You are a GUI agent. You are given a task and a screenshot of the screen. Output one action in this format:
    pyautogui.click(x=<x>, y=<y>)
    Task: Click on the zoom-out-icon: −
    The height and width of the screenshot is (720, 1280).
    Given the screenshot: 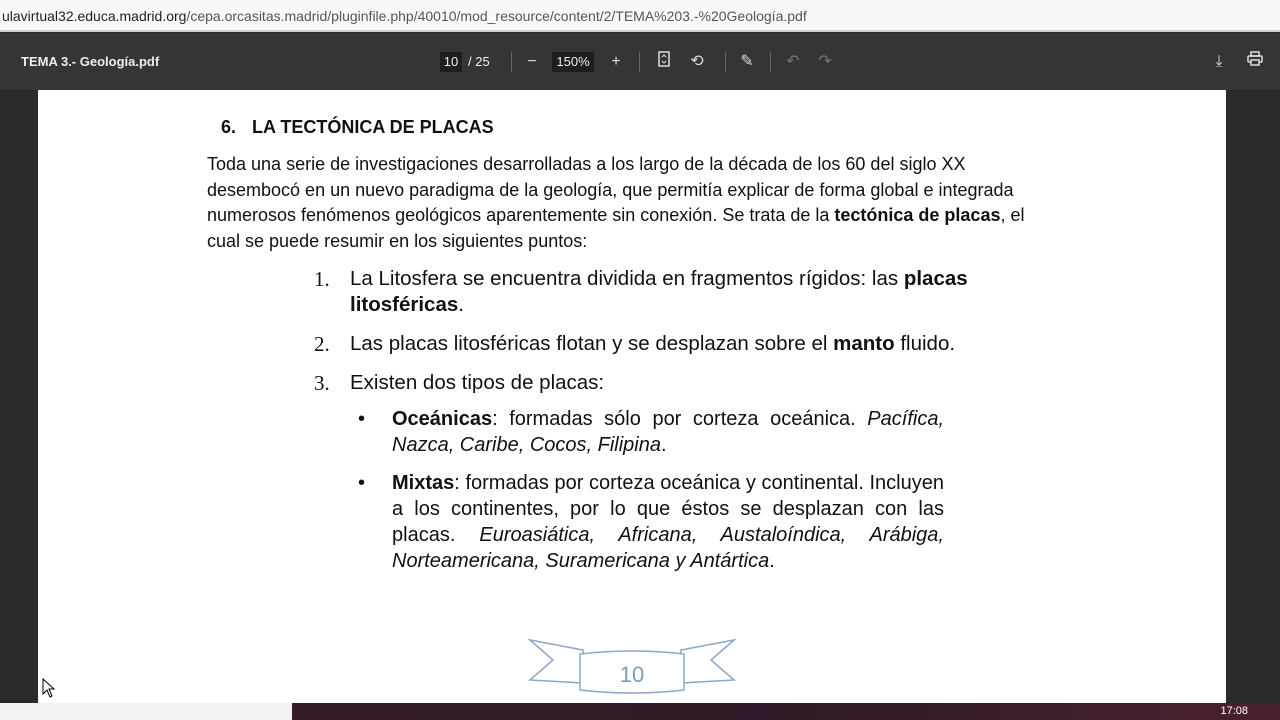 What is the action you would take?
    pyautogui.click(x=532, y=62)
    